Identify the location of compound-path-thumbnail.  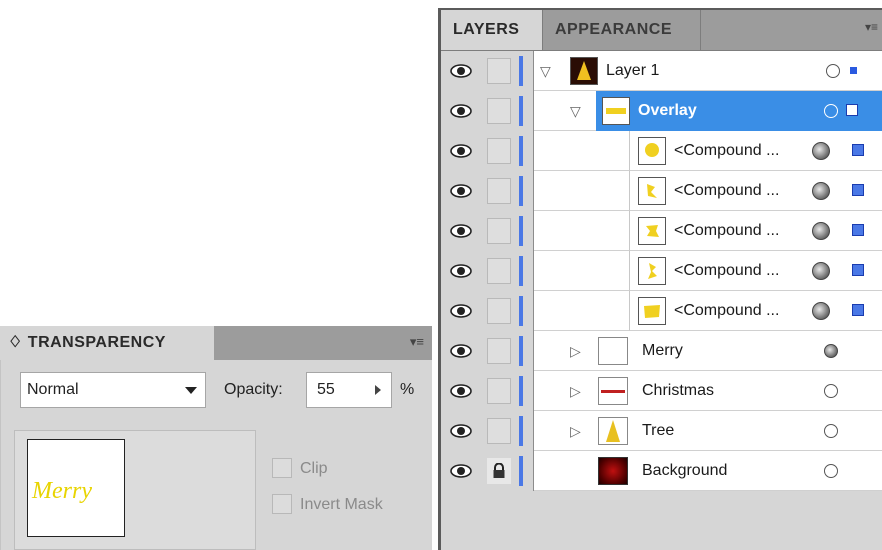
(652, 231).